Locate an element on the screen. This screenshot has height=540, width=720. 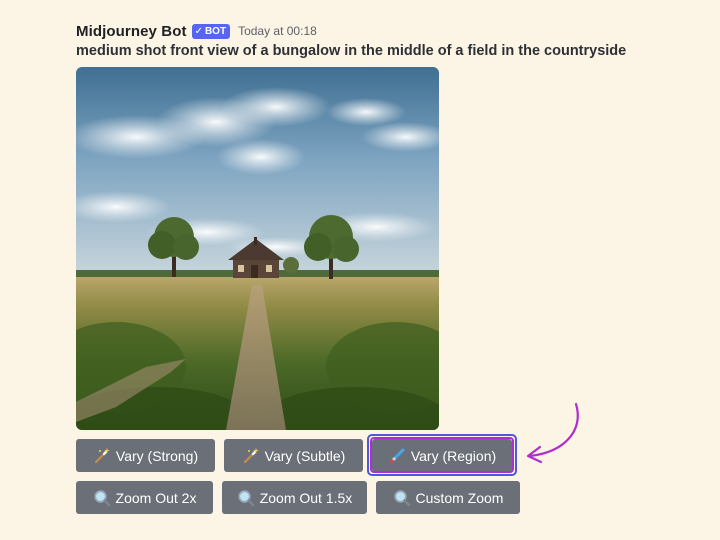
vary-strong-button: Vary (Strong) is located at coordinates (145, 455).